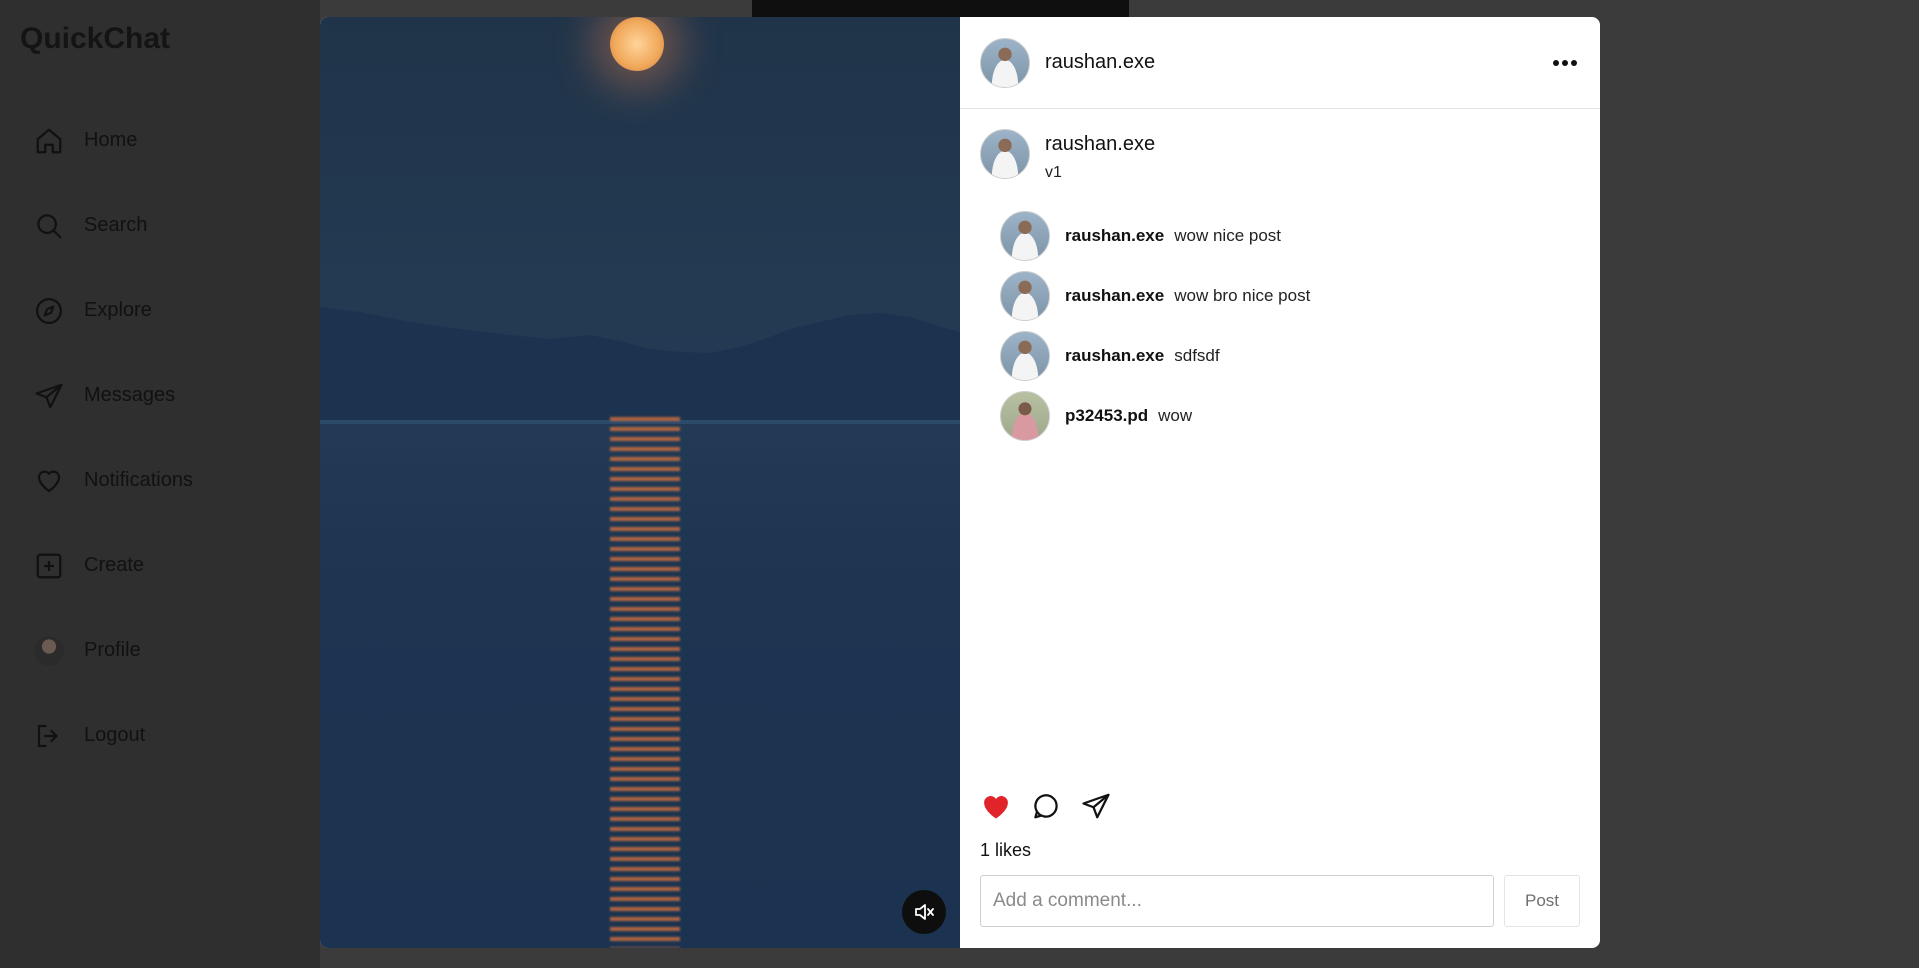 This screenshot has height=968, width=1919. I want to click on more-options-button, so click(1565, 63).